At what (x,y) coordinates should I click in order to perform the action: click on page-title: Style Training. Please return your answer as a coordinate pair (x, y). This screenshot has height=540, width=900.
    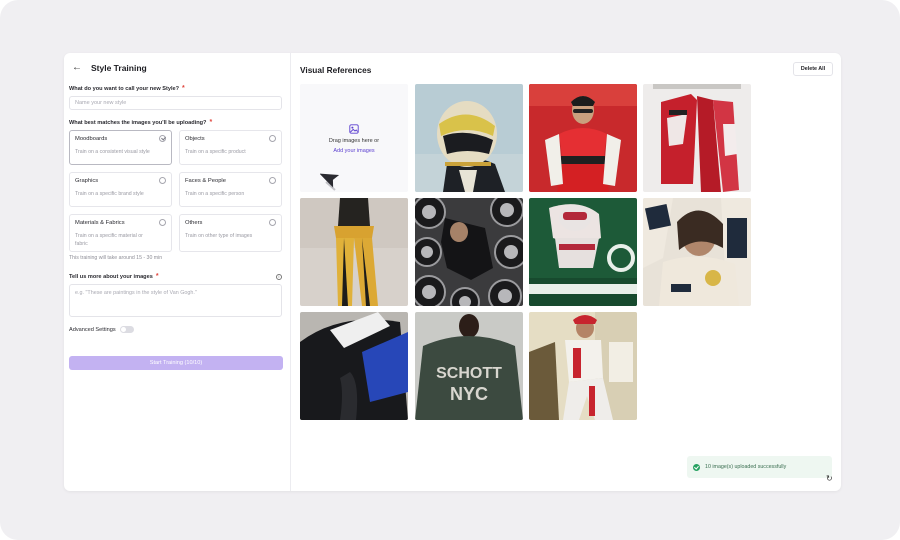
    Looking at the image, I should click on (119, 68).